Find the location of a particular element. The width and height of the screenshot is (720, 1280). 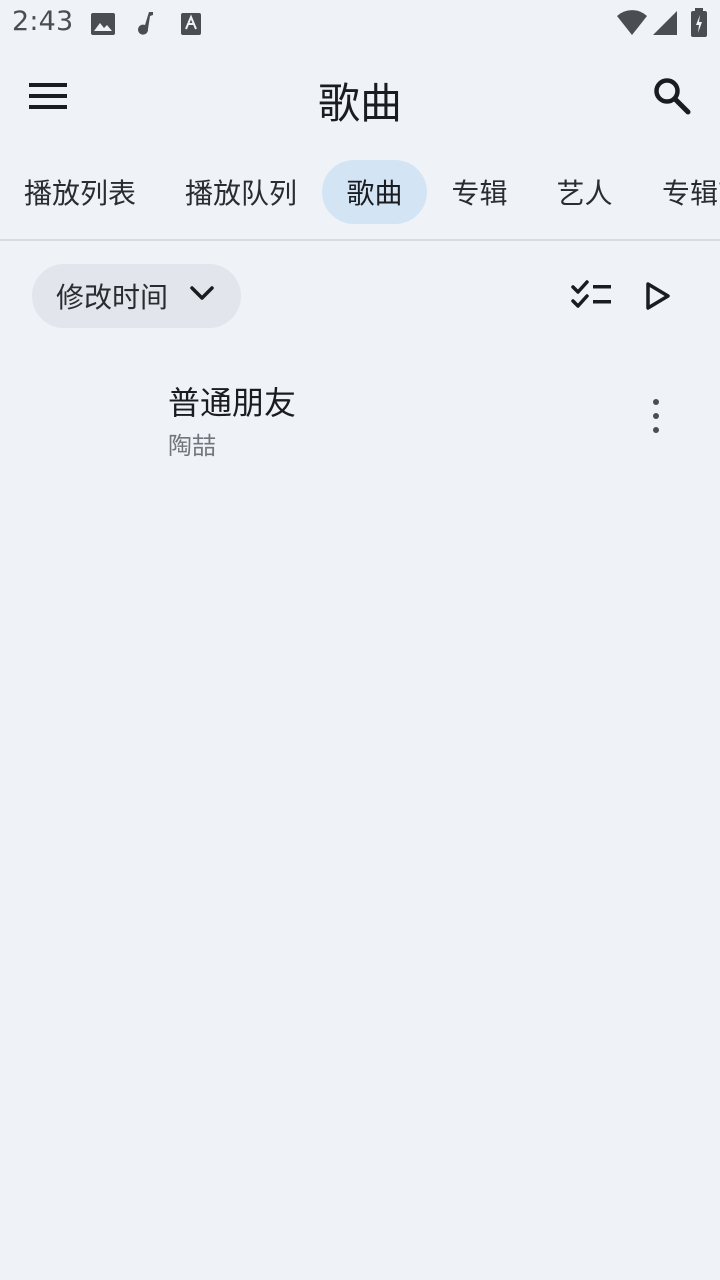

song-artist: 陶喆 is located at coordinates (192, 446).